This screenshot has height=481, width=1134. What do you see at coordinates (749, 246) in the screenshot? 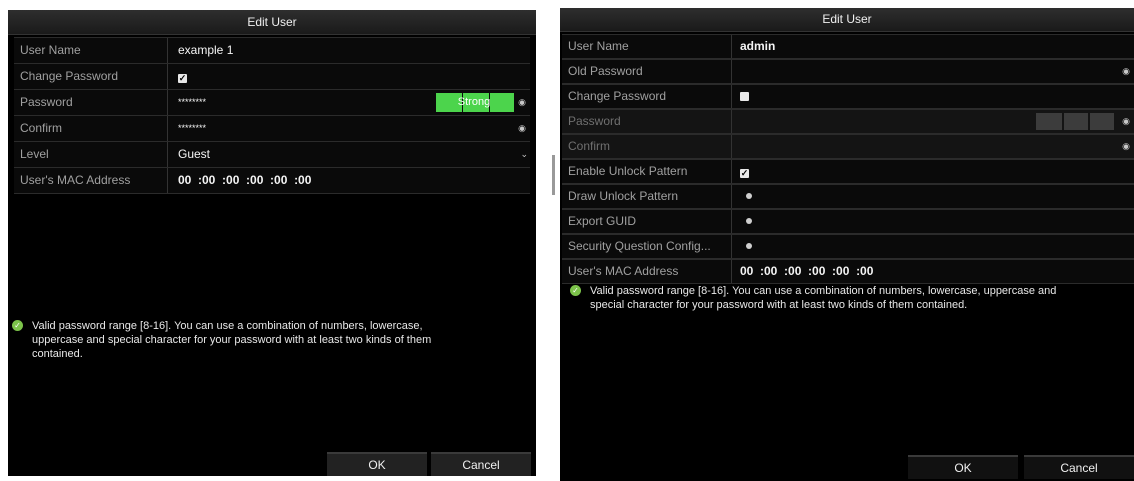
I see `security-question-gear-icon` at bounding box center [749, 246].